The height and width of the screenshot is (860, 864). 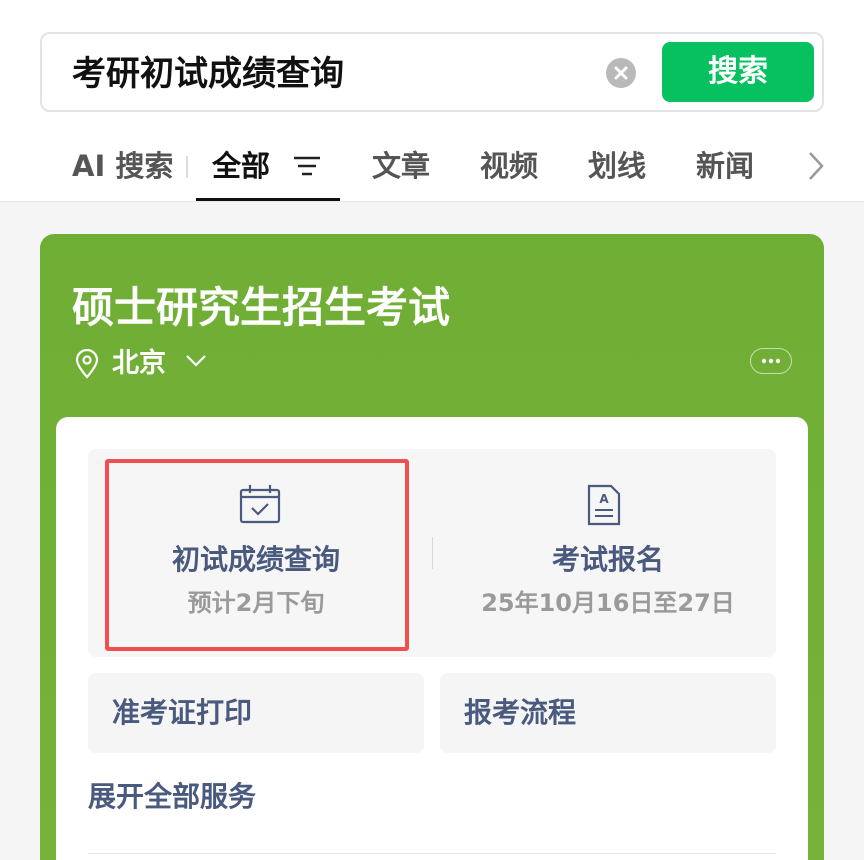 What do you see at coordinates (139, 364) in the screenshot?
I see `location-selector: 北京` at bounding box center [139, 364].